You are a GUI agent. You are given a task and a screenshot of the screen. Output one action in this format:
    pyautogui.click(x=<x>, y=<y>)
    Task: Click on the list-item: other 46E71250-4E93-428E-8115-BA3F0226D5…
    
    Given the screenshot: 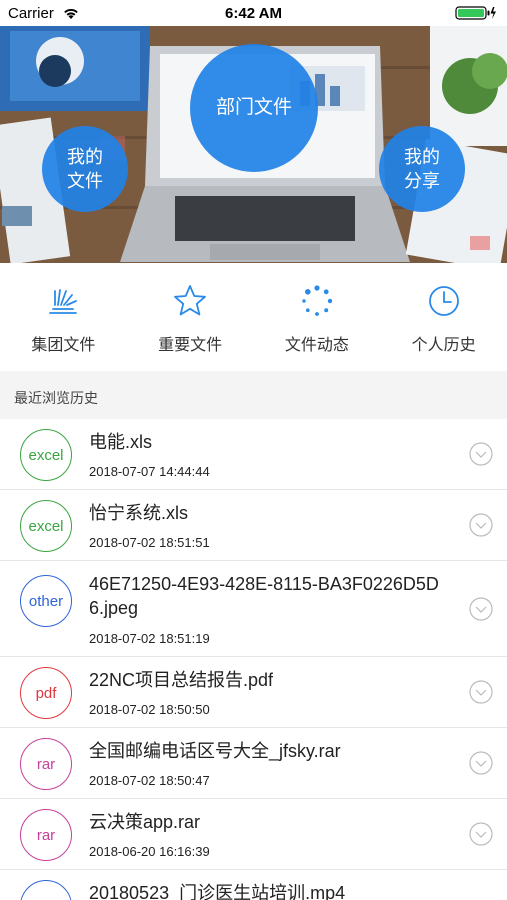 What is the action you would take?
    pyautogui.click(x=253, y=609)
    